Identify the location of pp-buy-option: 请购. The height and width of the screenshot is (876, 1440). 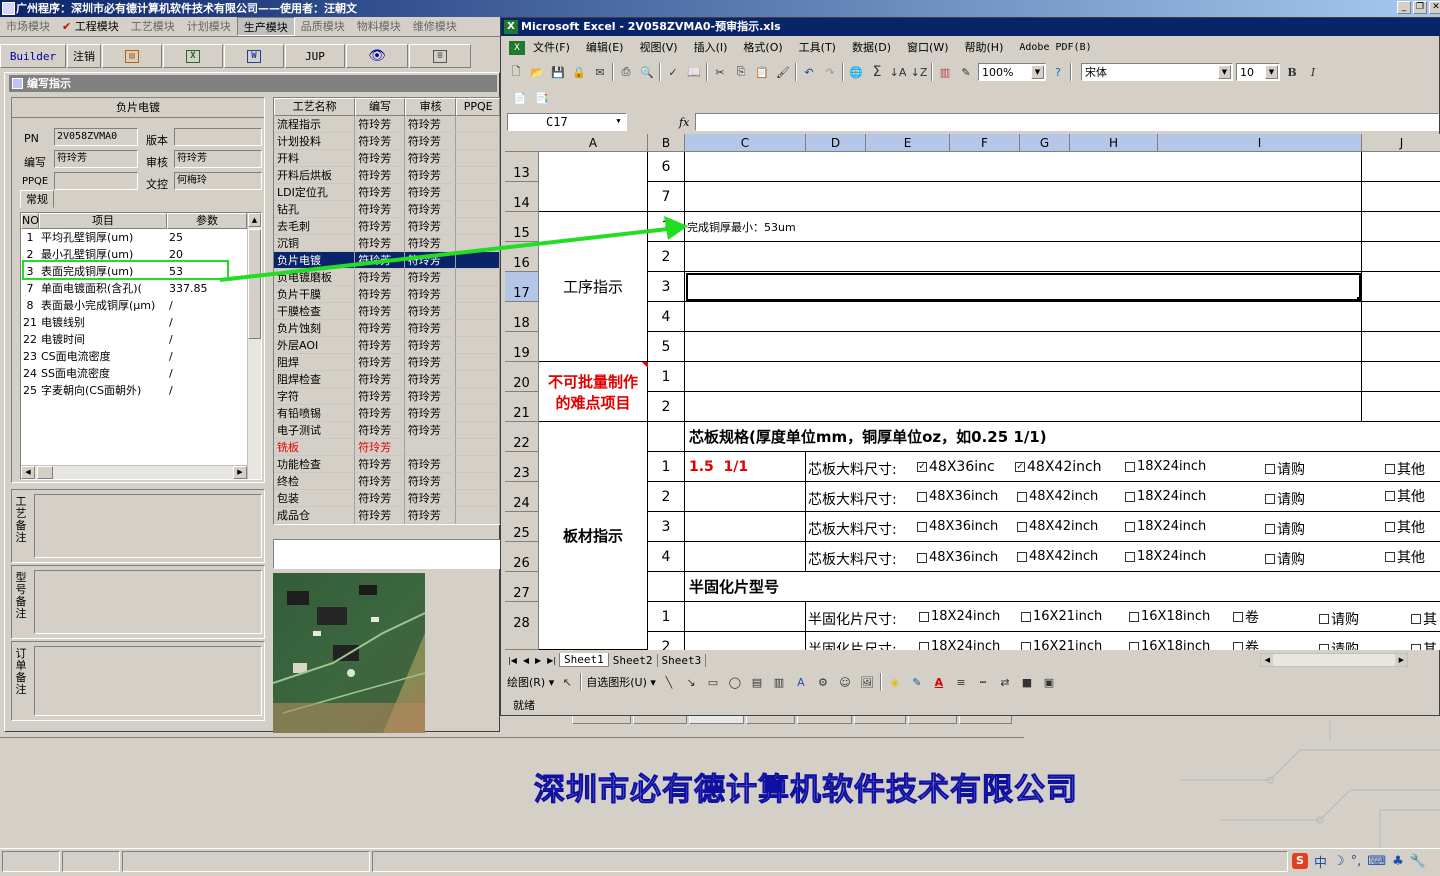
(1339, 619).